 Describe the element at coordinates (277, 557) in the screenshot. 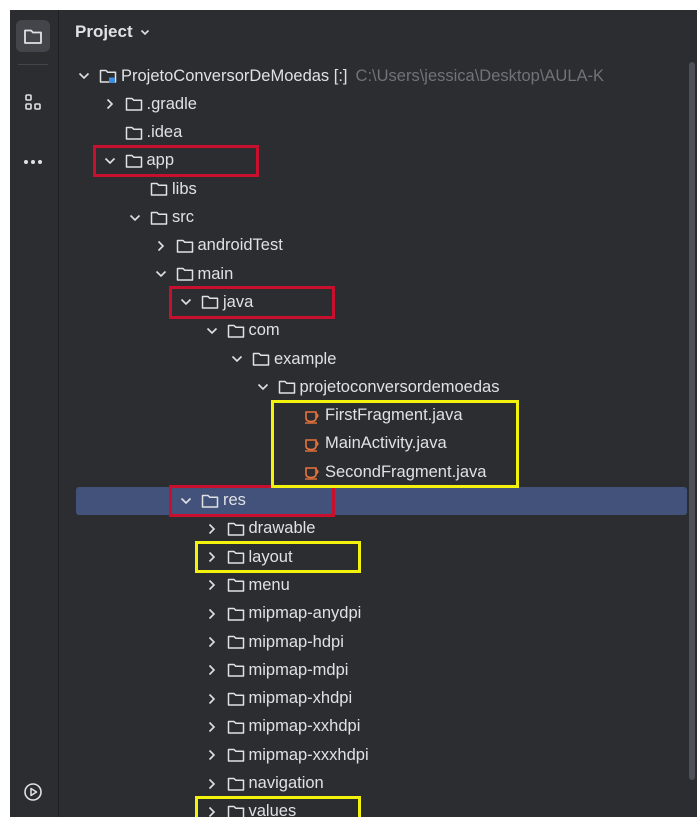

I see `highlight-box-layout` at that location.